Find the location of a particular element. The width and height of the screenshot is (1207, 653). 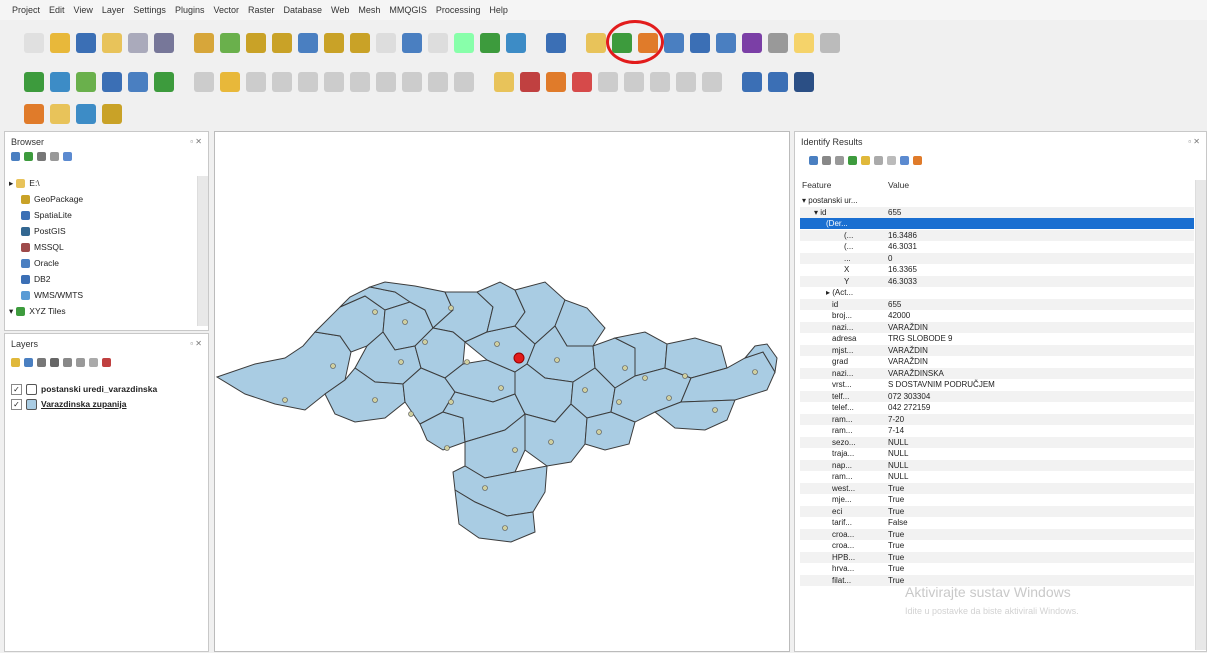

new-memory-layer-icon is located at coordinates (164, 82).